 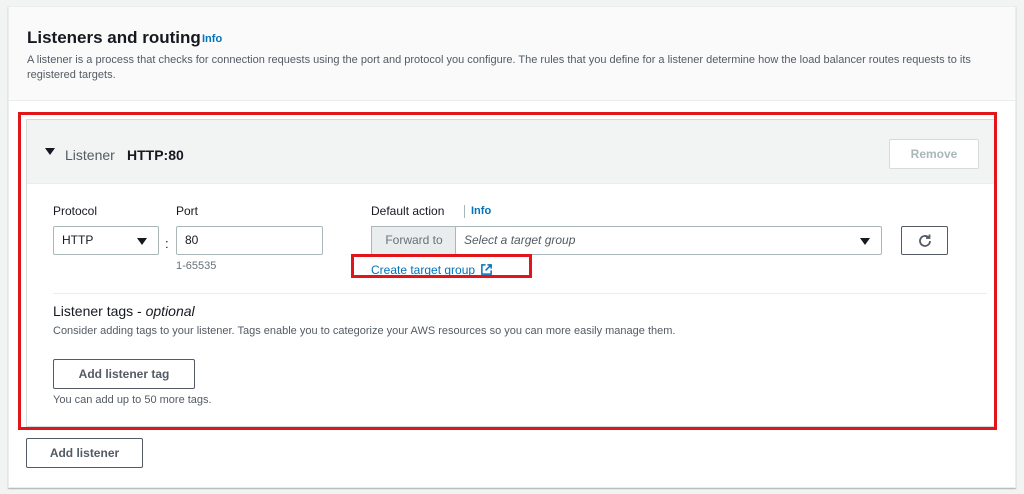 I want to click on refresh-icon, so click(x=924, y=240).